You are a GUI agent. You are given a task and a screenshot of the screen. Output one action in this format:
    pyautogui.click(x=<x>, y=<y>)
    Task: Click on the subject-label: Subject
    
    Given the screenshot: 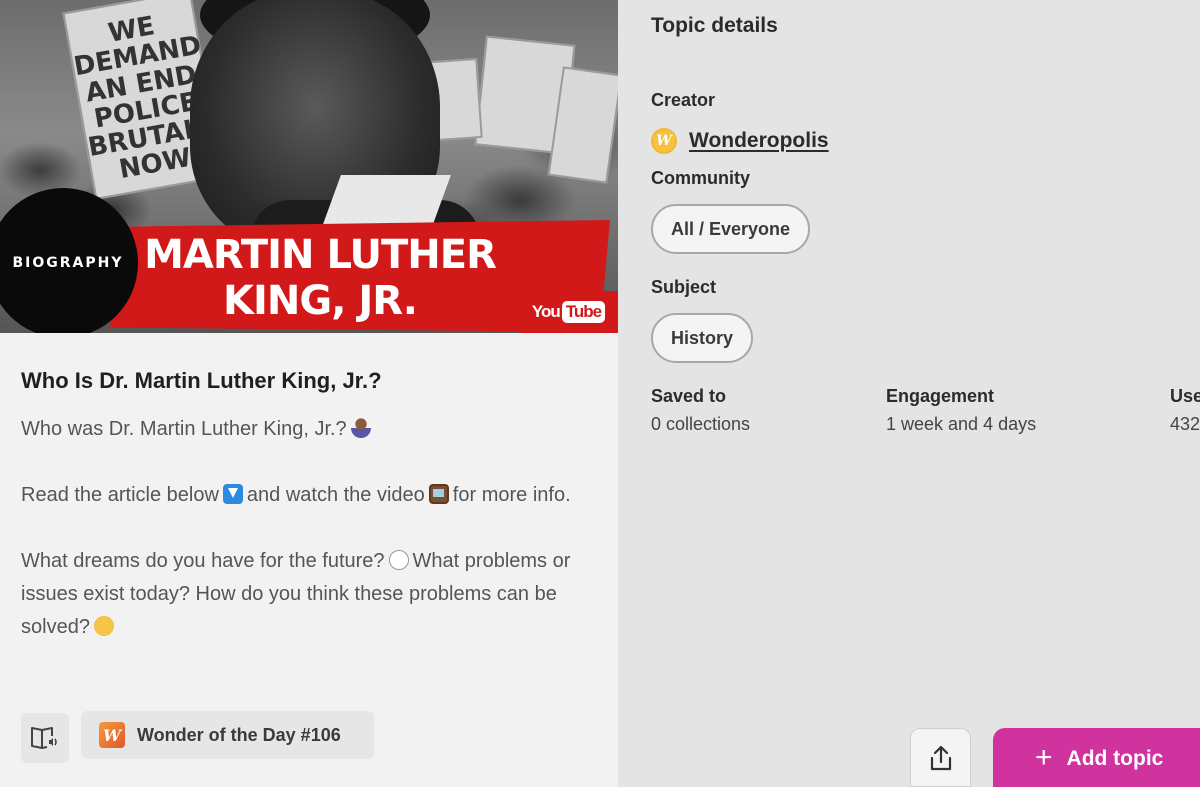 What is the action you would take?
    pyautogui.click(x=684, y=287)
    